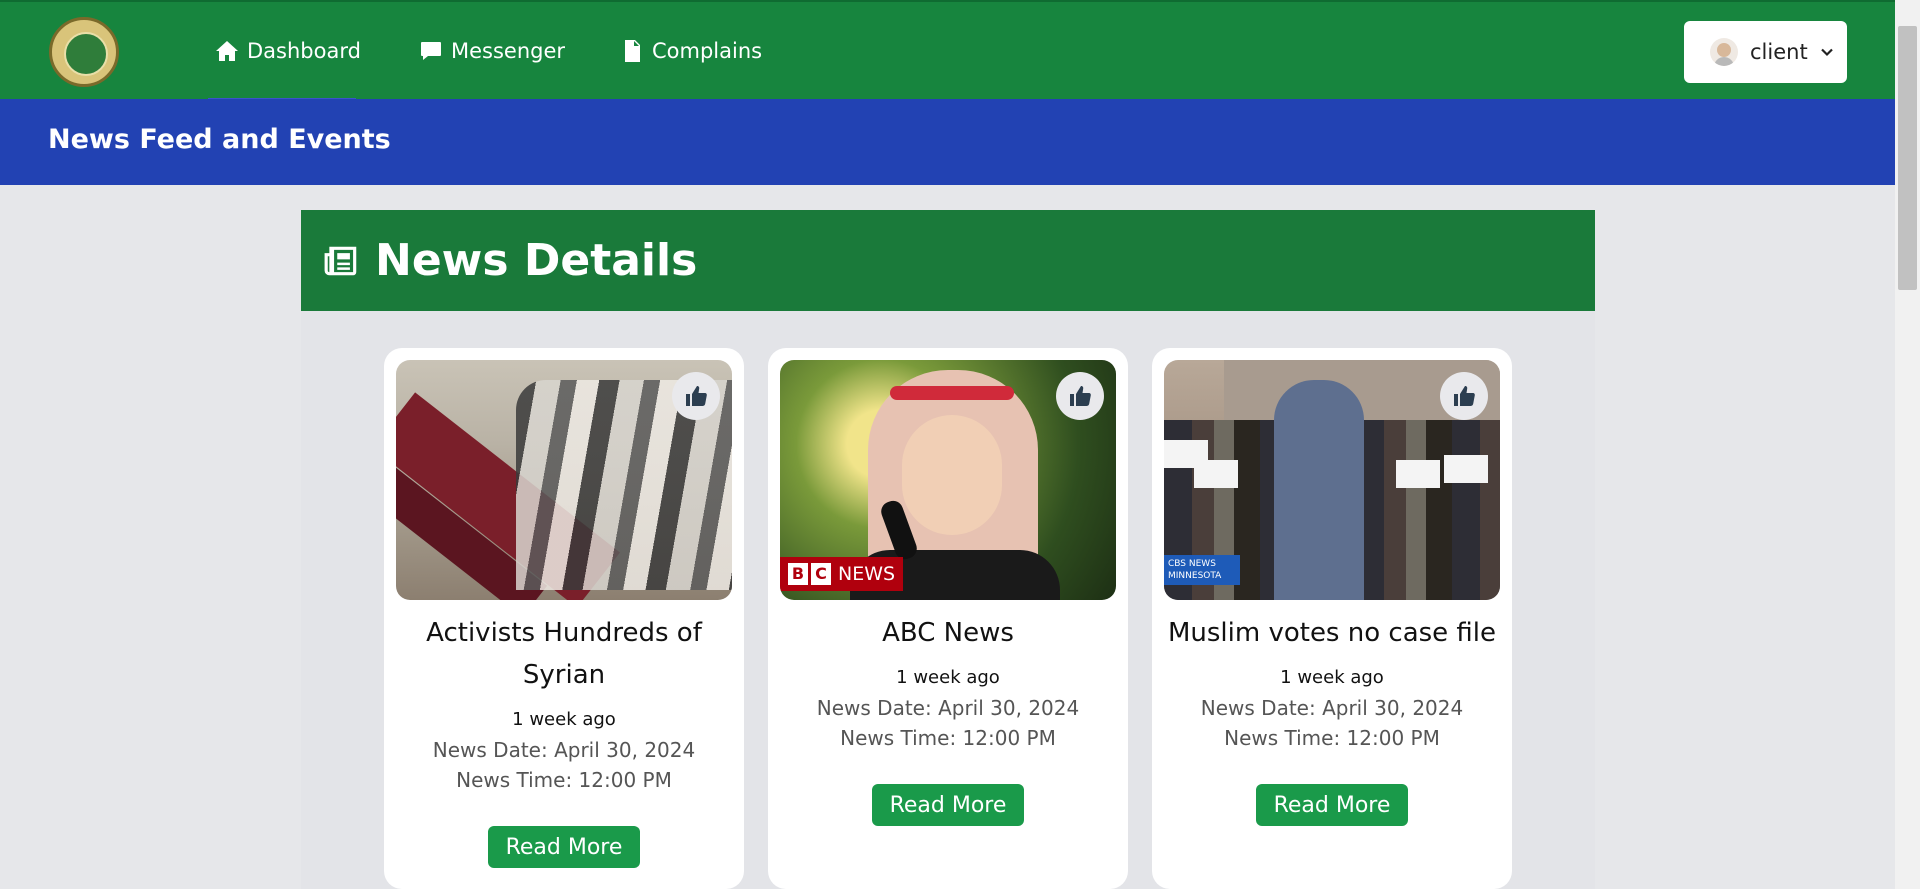 The image size is (1920, 889). Describe the element at coordinates (842, 574) in the screenshot. I see `bbc-news-logo: B C NEWS` at that location.